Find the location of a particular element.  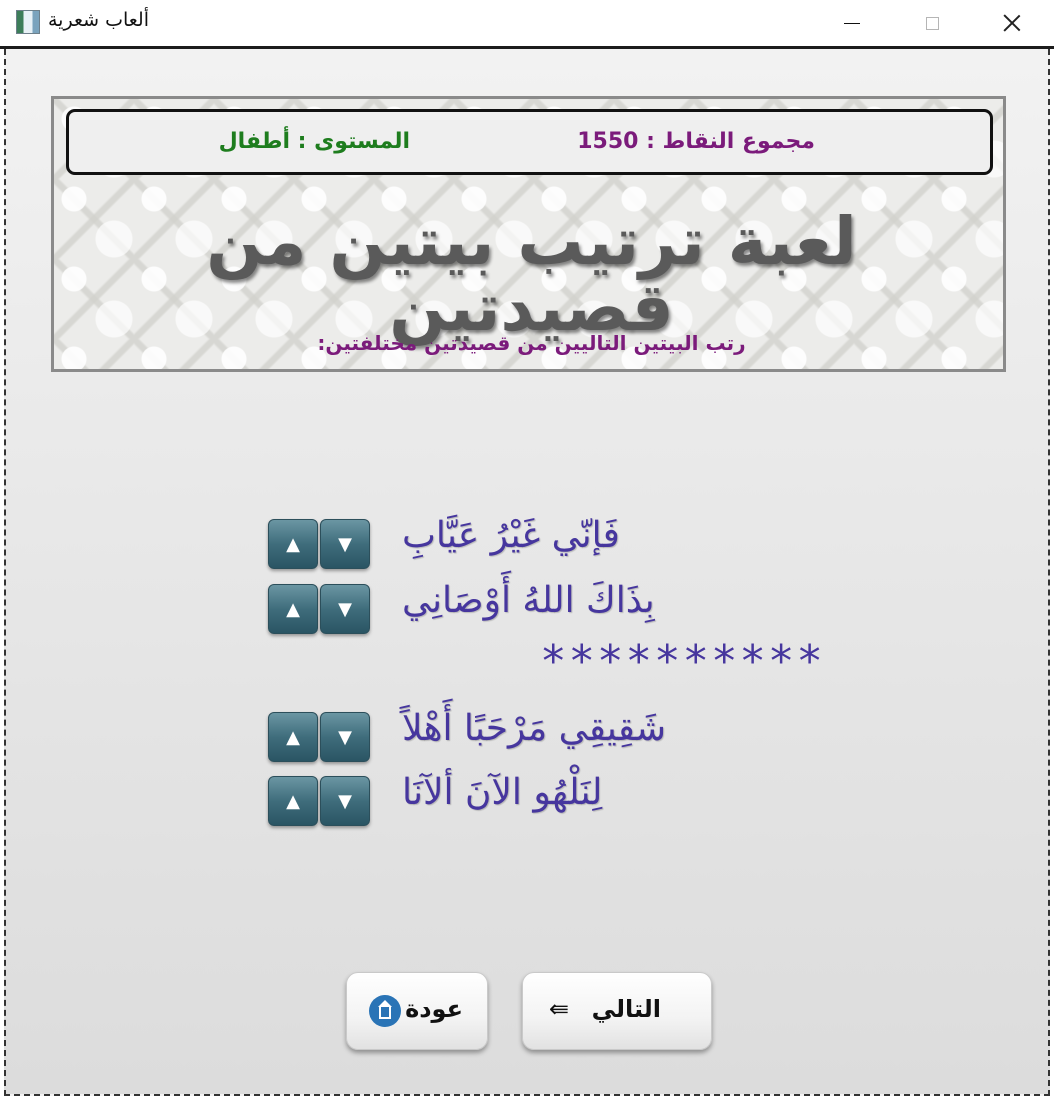

close-button is located at coordinates (1012, 23).